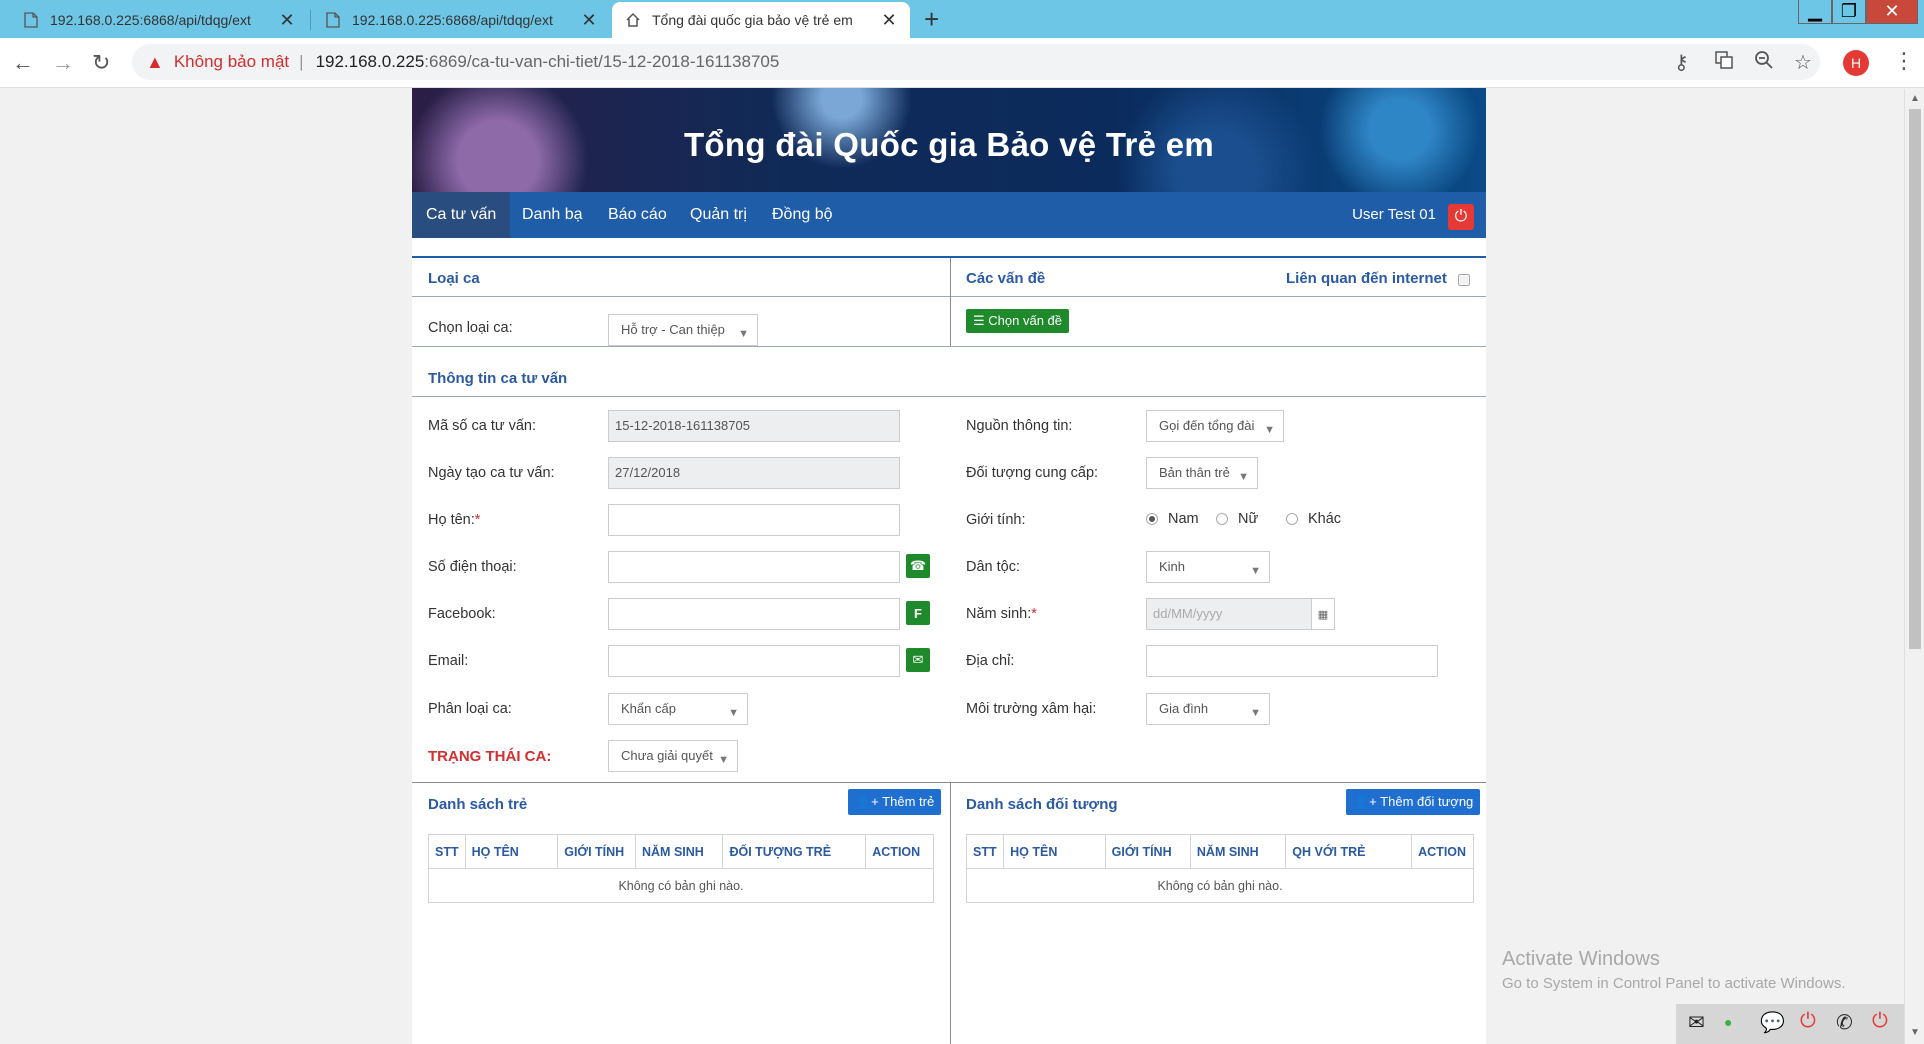  Describe the element at coordinates (990, 661) in the screenshot. I see `dia-chi-label: Địa chỉ:` at that location.